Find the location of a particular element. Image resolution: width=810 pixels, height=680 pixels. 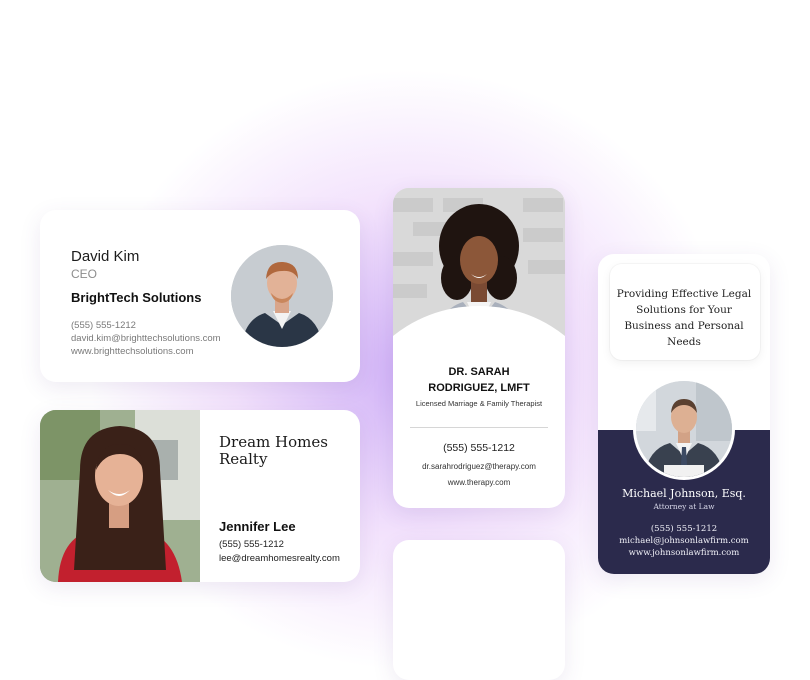

card-email: michael@johnsonlawfirm.com is located at coordinates (684, 541).